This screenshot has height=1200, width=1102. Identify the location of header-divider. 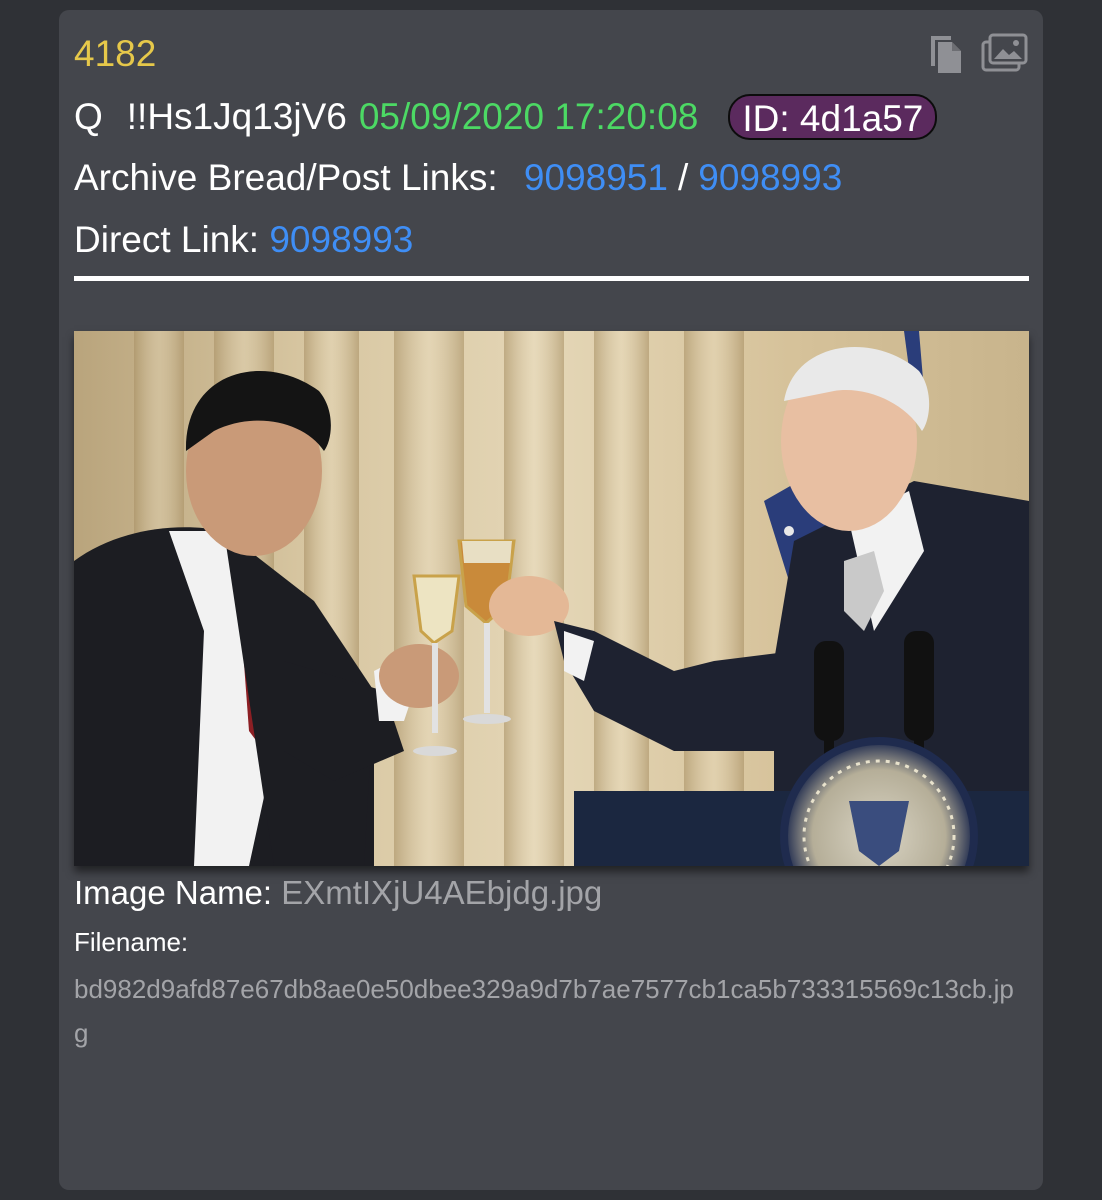
(551, 278).